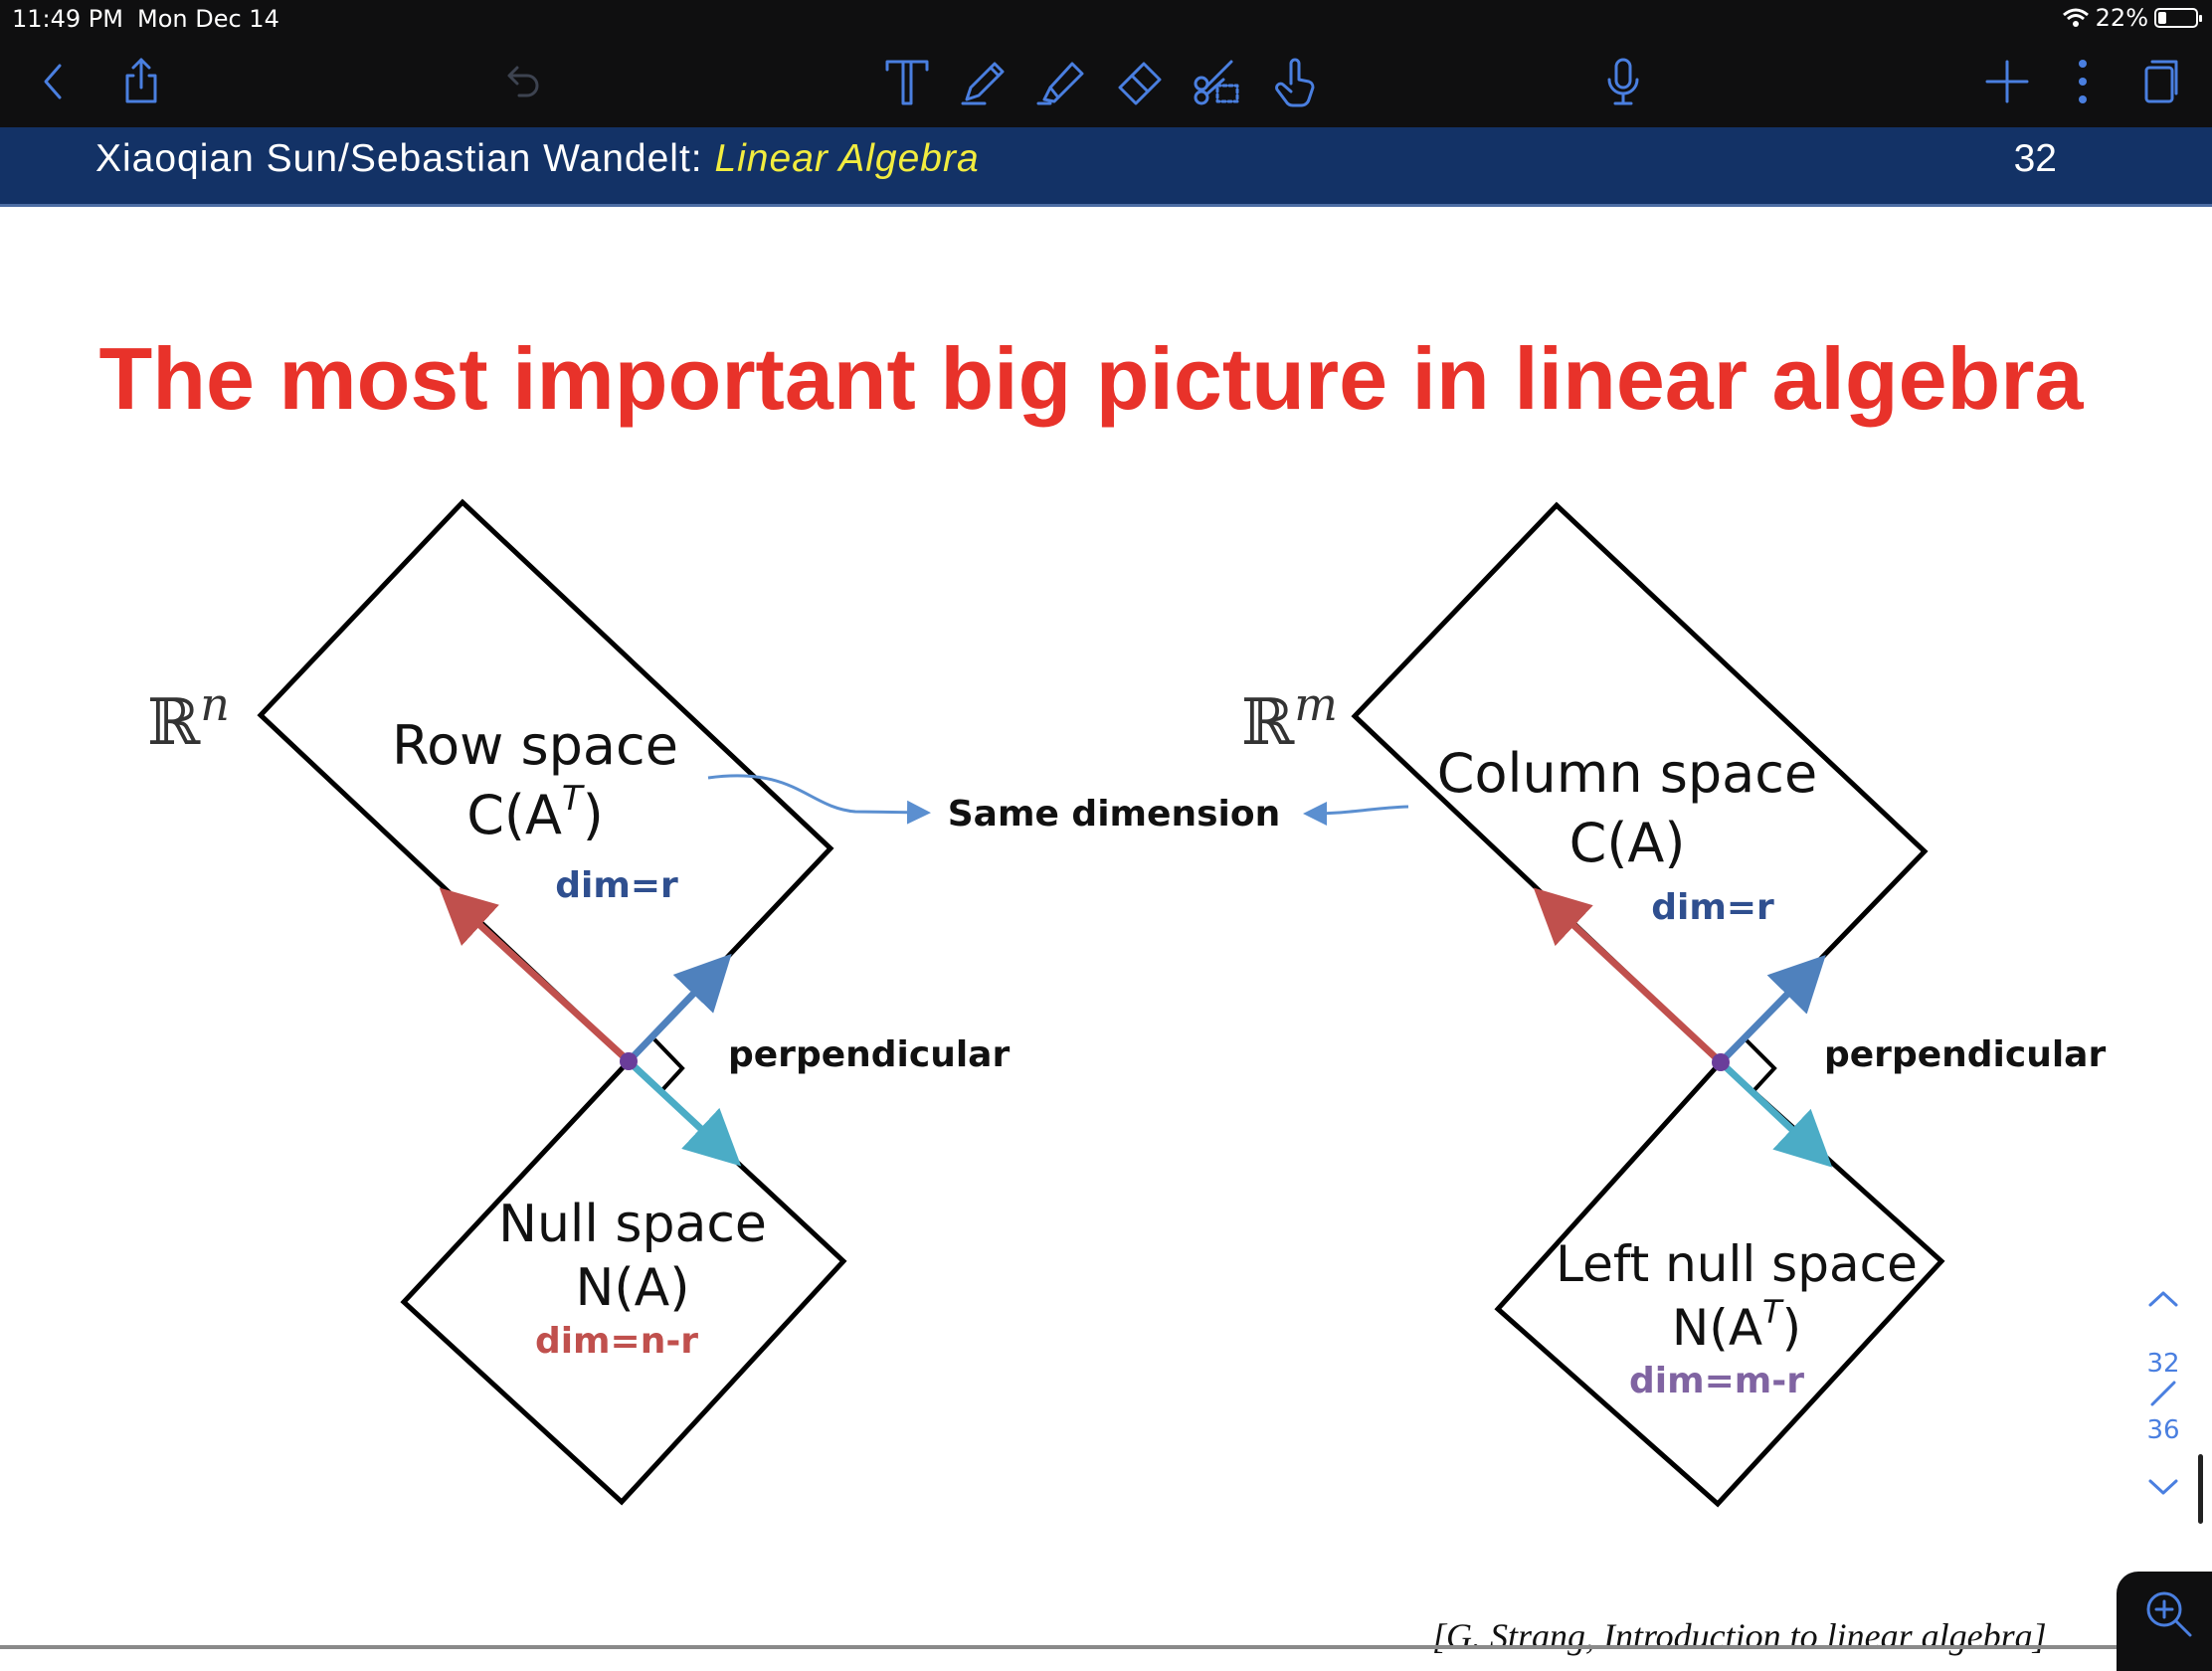 This screenshot has height=1671, width=2212. Describe the element at coordinates (2163, 1299) in the screenshot. I see `chevron-up-icon` at that location.